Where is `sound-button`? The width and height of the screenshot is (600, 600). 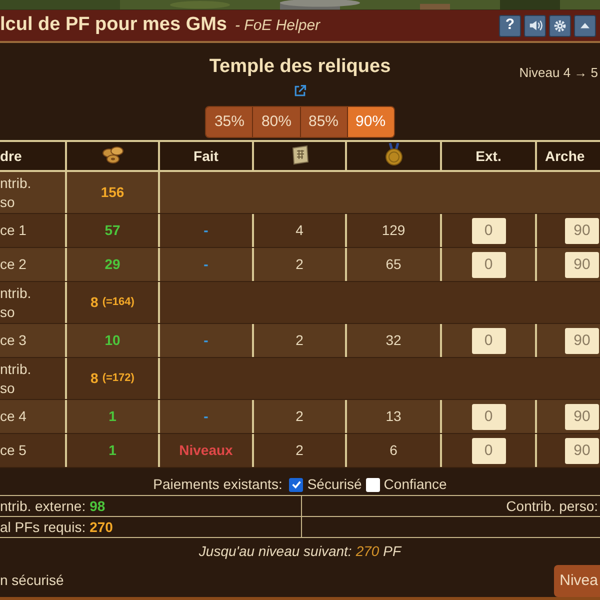
sound-button is located at coordinates (535, 25).